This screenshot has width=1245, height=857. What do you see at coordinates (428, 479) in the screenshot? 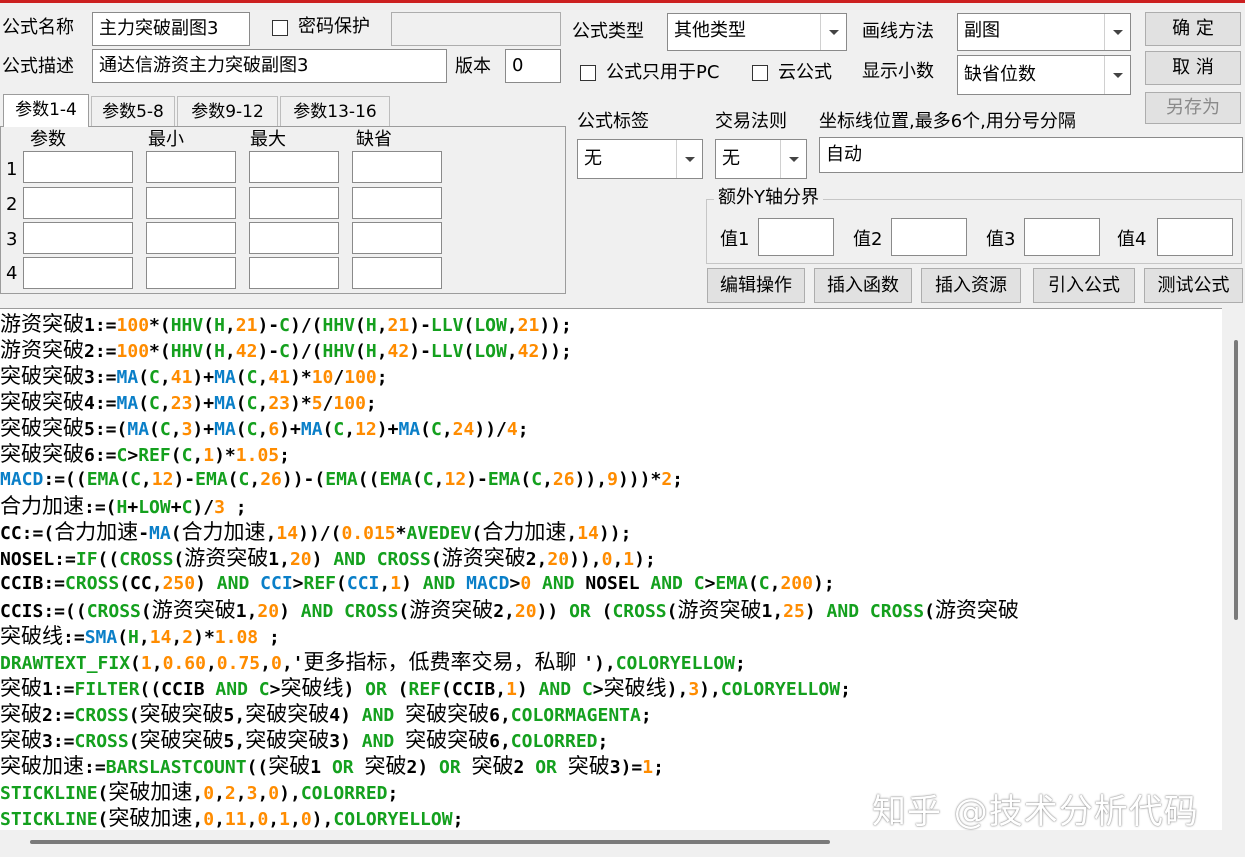
I see `code-token: C` at bounding box center [428, 479].